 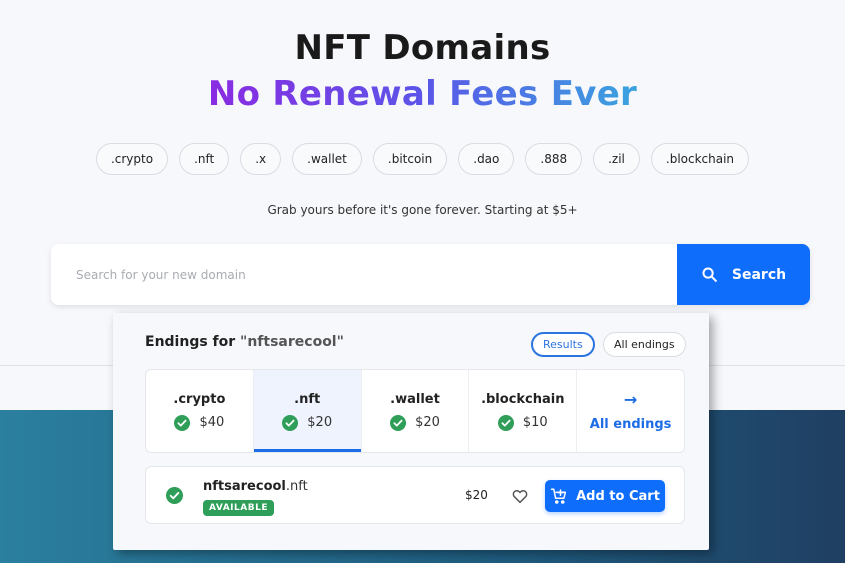 I want to click on ending-price-row: $10, so click(x=522, y=422).